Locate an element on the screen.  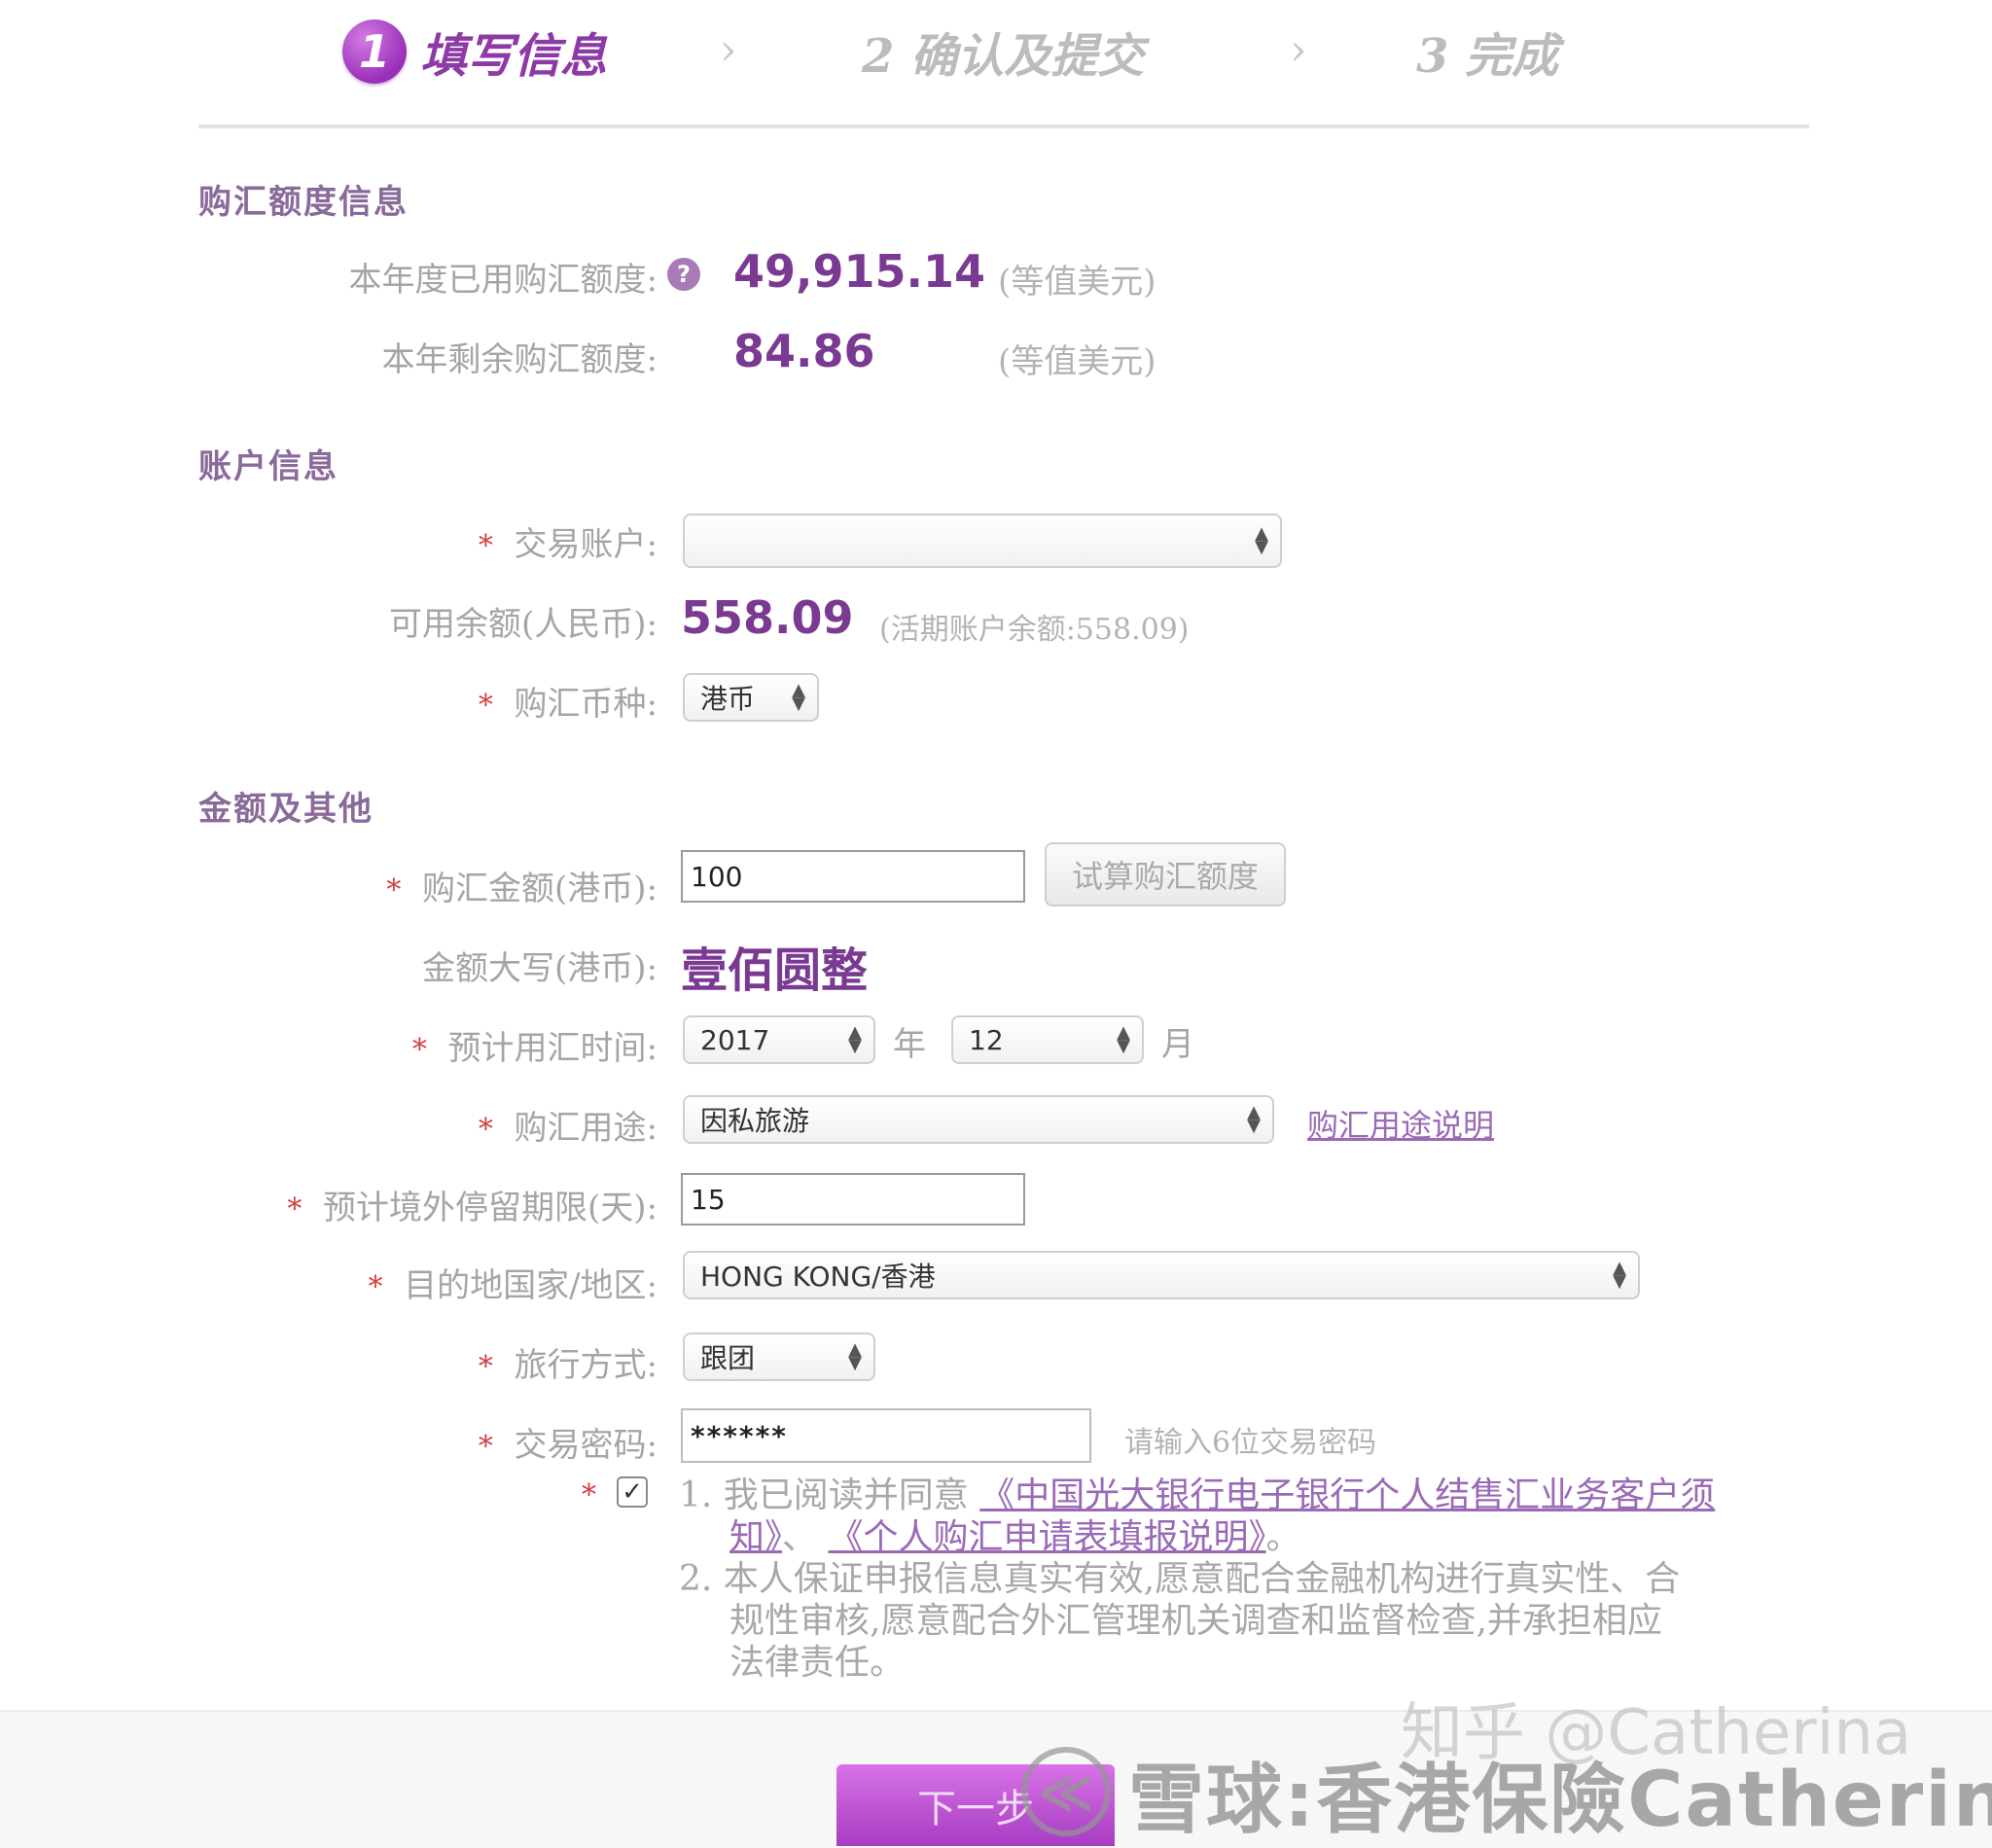
destination-label: * 目的地国家/地区: is located at coordinates (513, 1283).